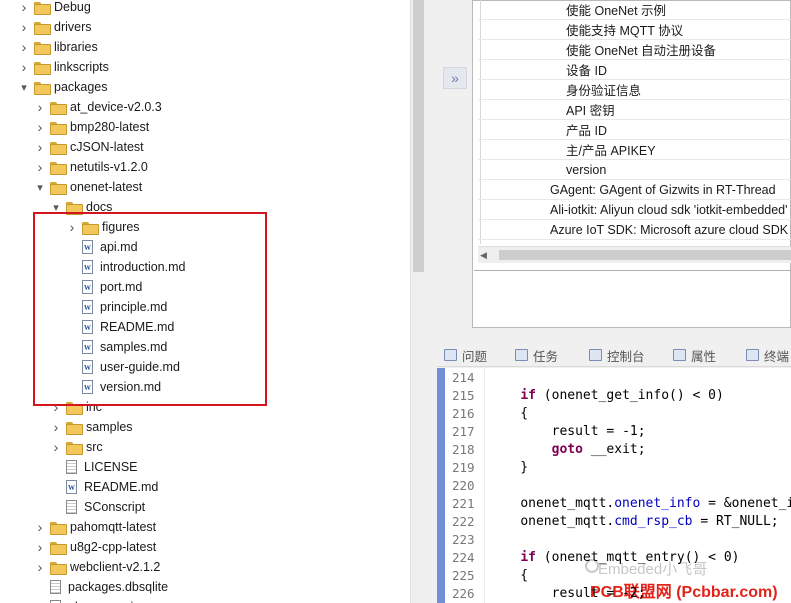  I want to click on tab-tasks: 任务, so click(536, 355).